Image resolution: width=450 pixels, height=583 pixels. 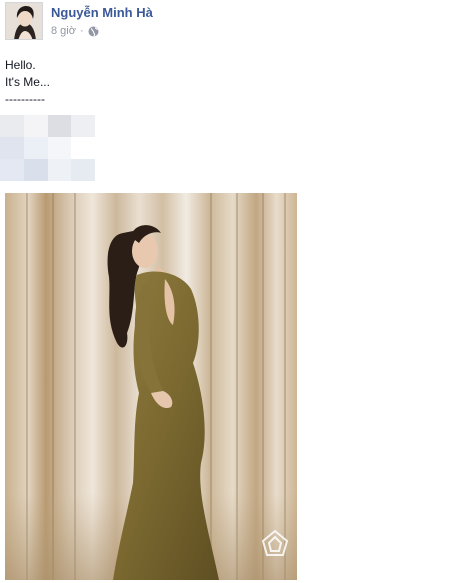 What do you see at coordinates (93, 31) in the screenshot?
I see `globe-icon` at bounding box center [93, 31].